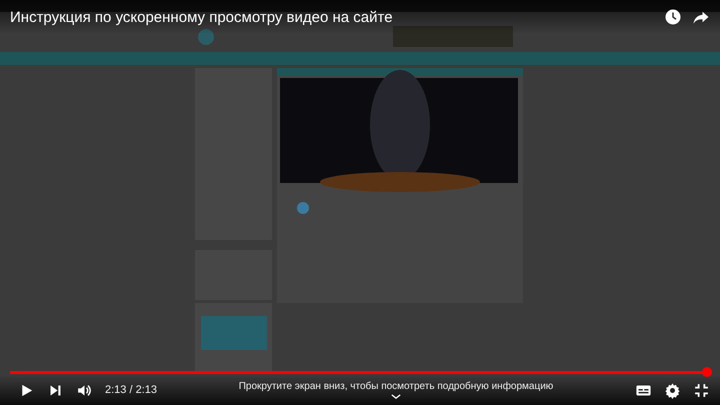  Describe the element at coordinates (201, 17) in the screenshot. I see `video-title: Инструкция по ускоренному просмотру видео на сайте` at that location.